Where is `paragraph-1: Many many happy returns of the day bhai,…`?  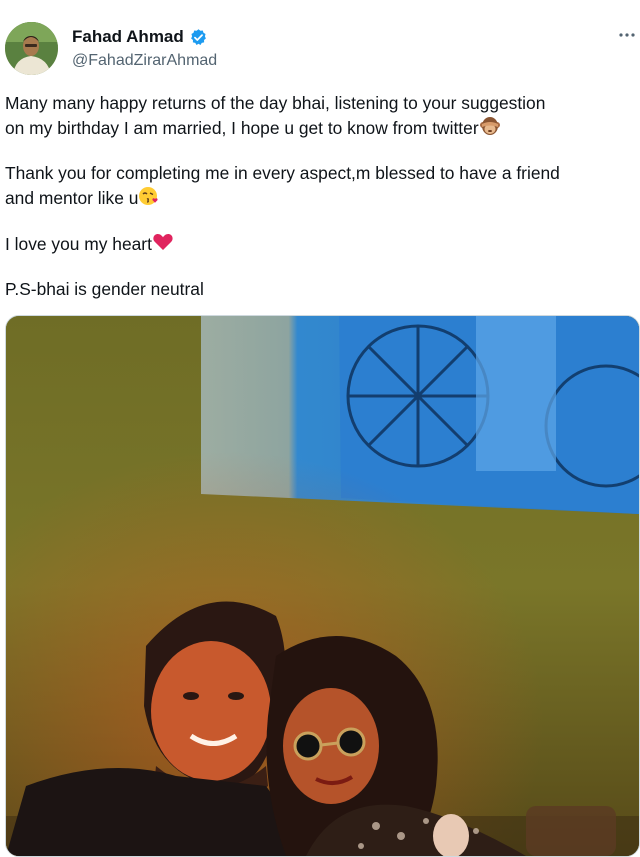
paragraph-1: Many many happy returns of the day bhai,… is located at coordinates (275, 115).